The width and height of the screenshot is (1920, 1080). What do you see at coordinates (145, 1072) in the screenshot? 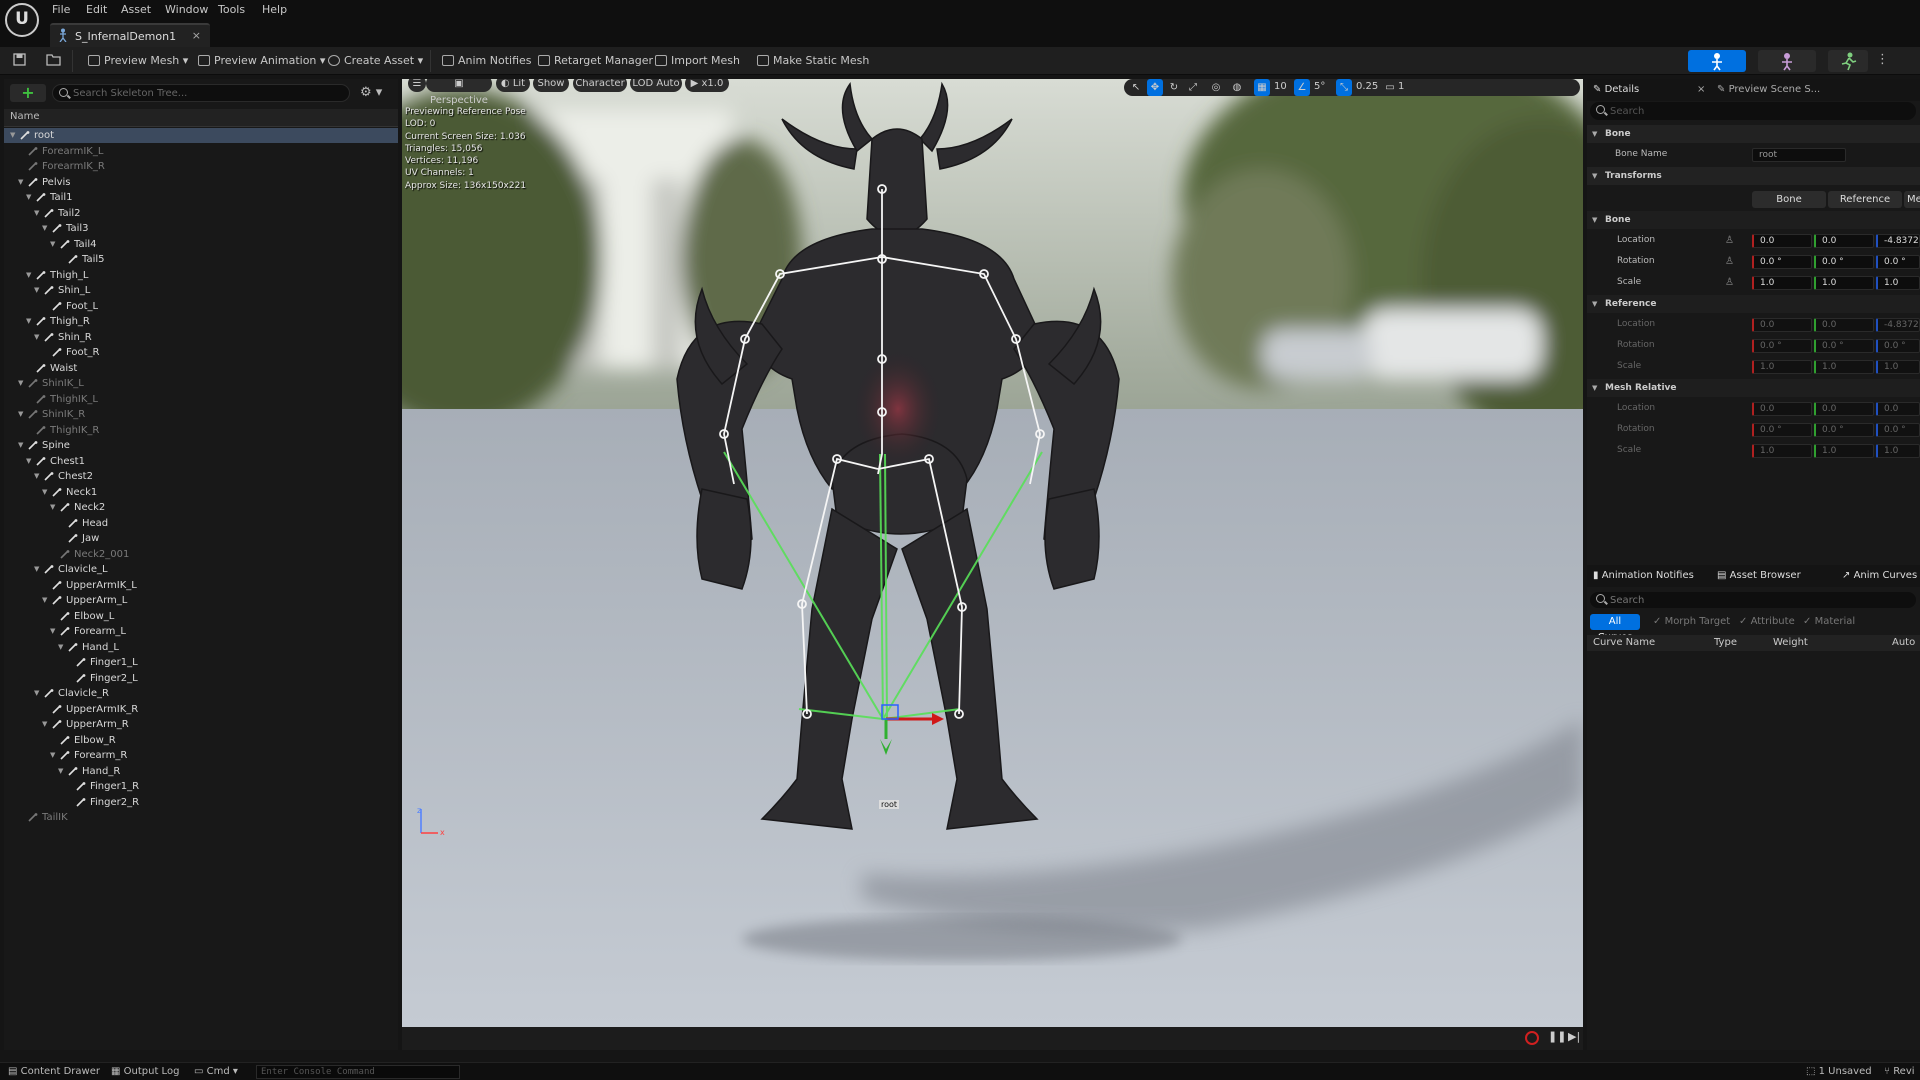
I see `output-log-button: ▦ Output Log` at bounding box center [145, 1072].